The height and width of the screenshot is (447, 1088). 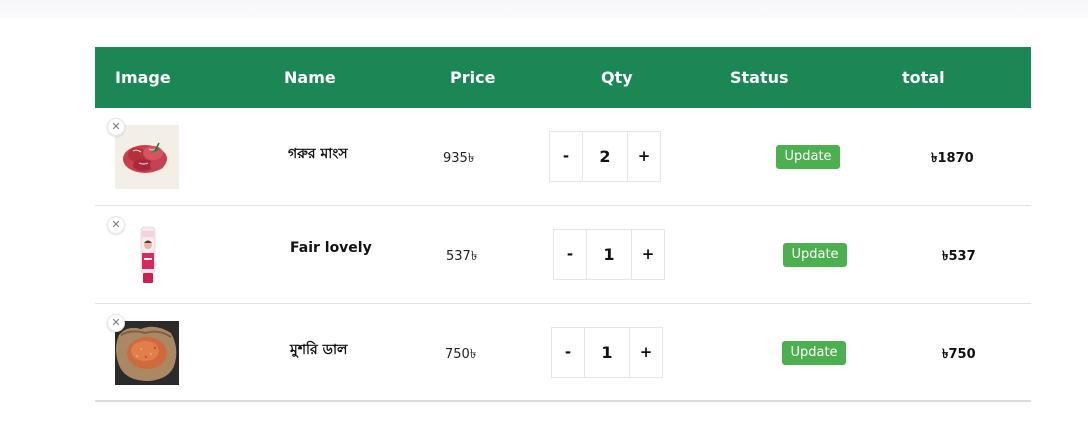 What do you see at coordinates (310, 77) in the screenshot?
I see `header-name: Name` at bounding box center [310, 77].